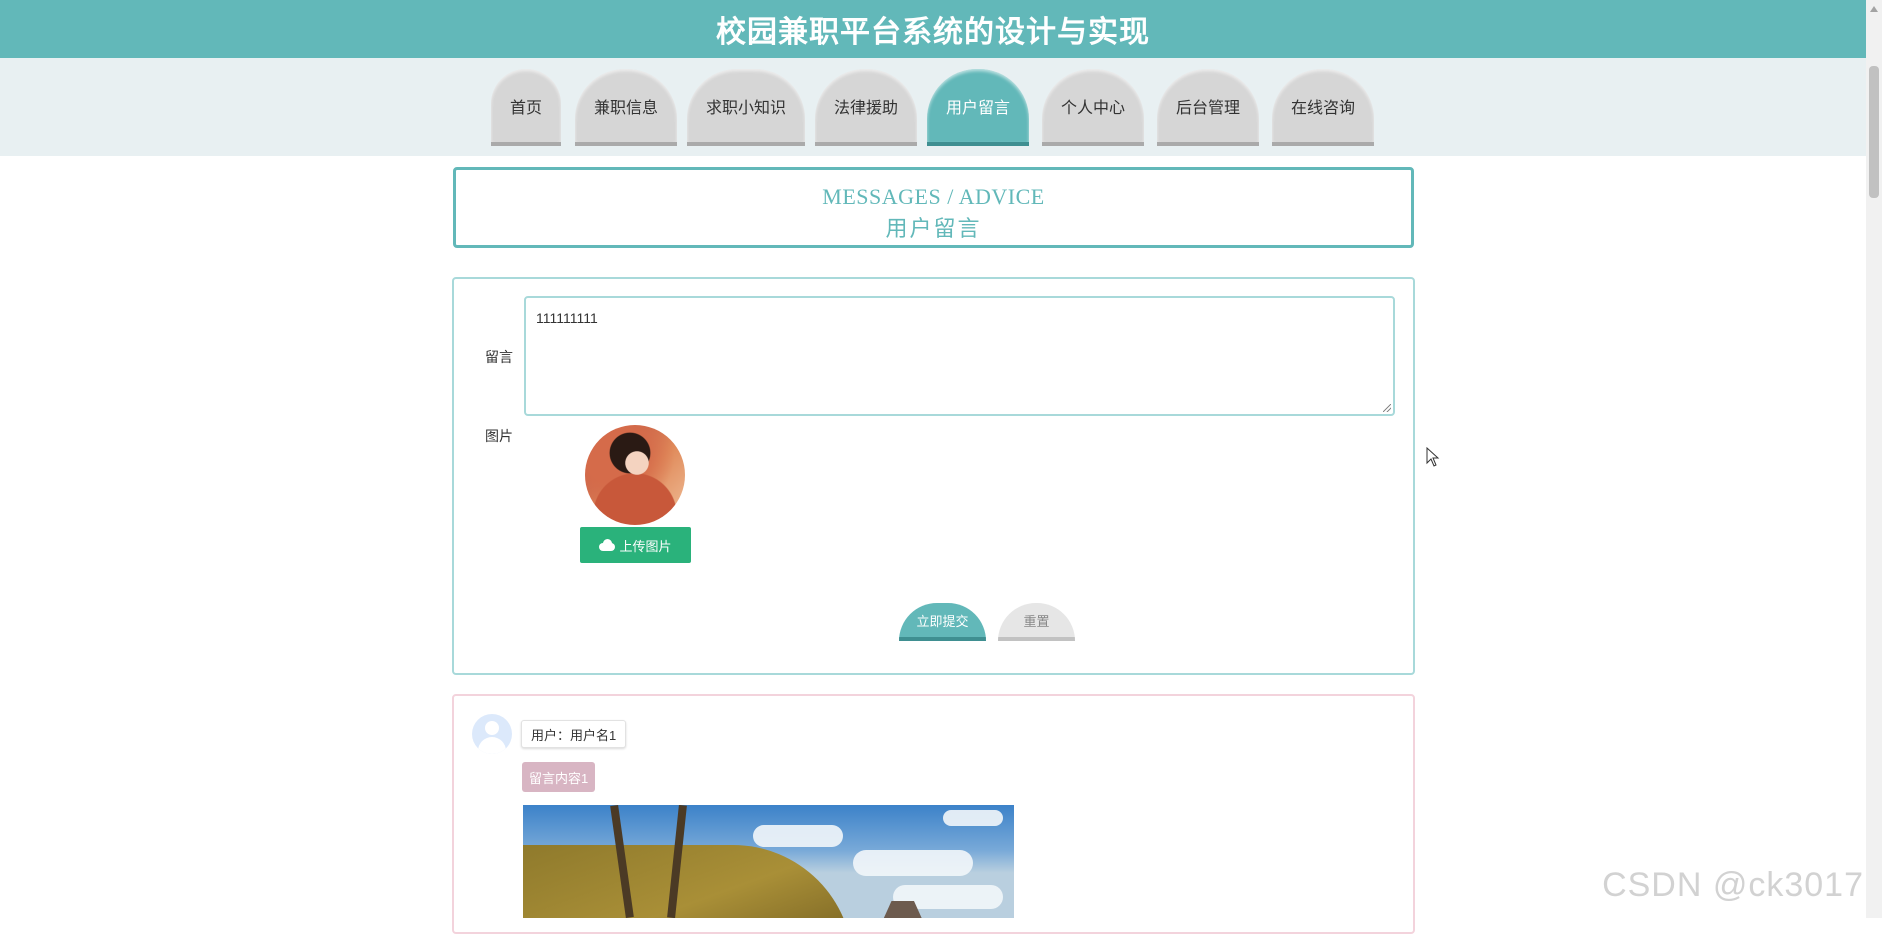 This screenshot has height=934, width=1882. Describe the element at coordinates (1733, 885) in the screenshot. I see `watermark: CSDN @ck3017` at that location.